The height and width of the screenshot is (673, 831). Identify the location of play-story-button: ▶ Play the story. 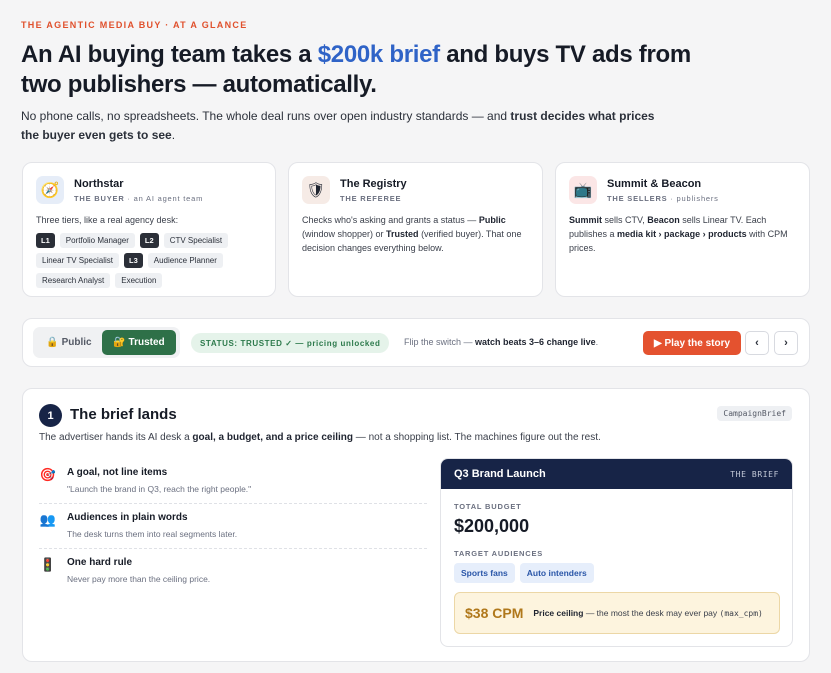
(692, 343).